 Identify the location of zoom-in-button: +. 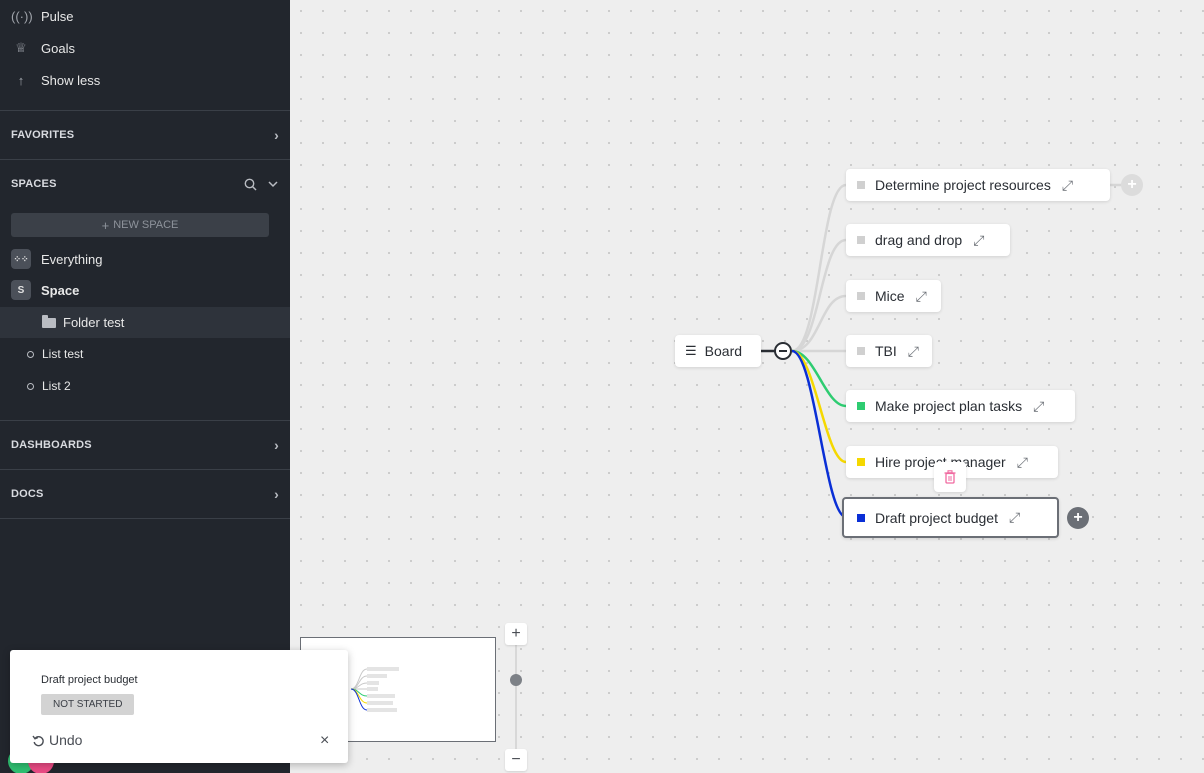
(516, 634).